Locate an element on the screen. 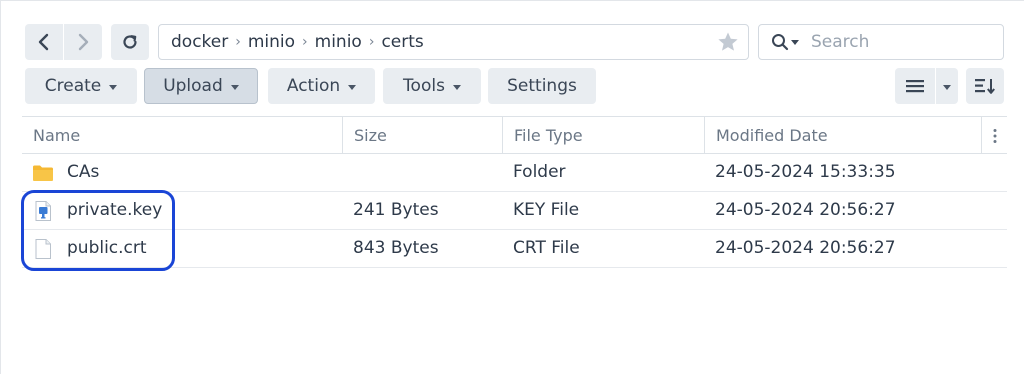 This screenshot has width=1024, height=374. file-size: 241 Bytes is located at coordinates (396, 210).